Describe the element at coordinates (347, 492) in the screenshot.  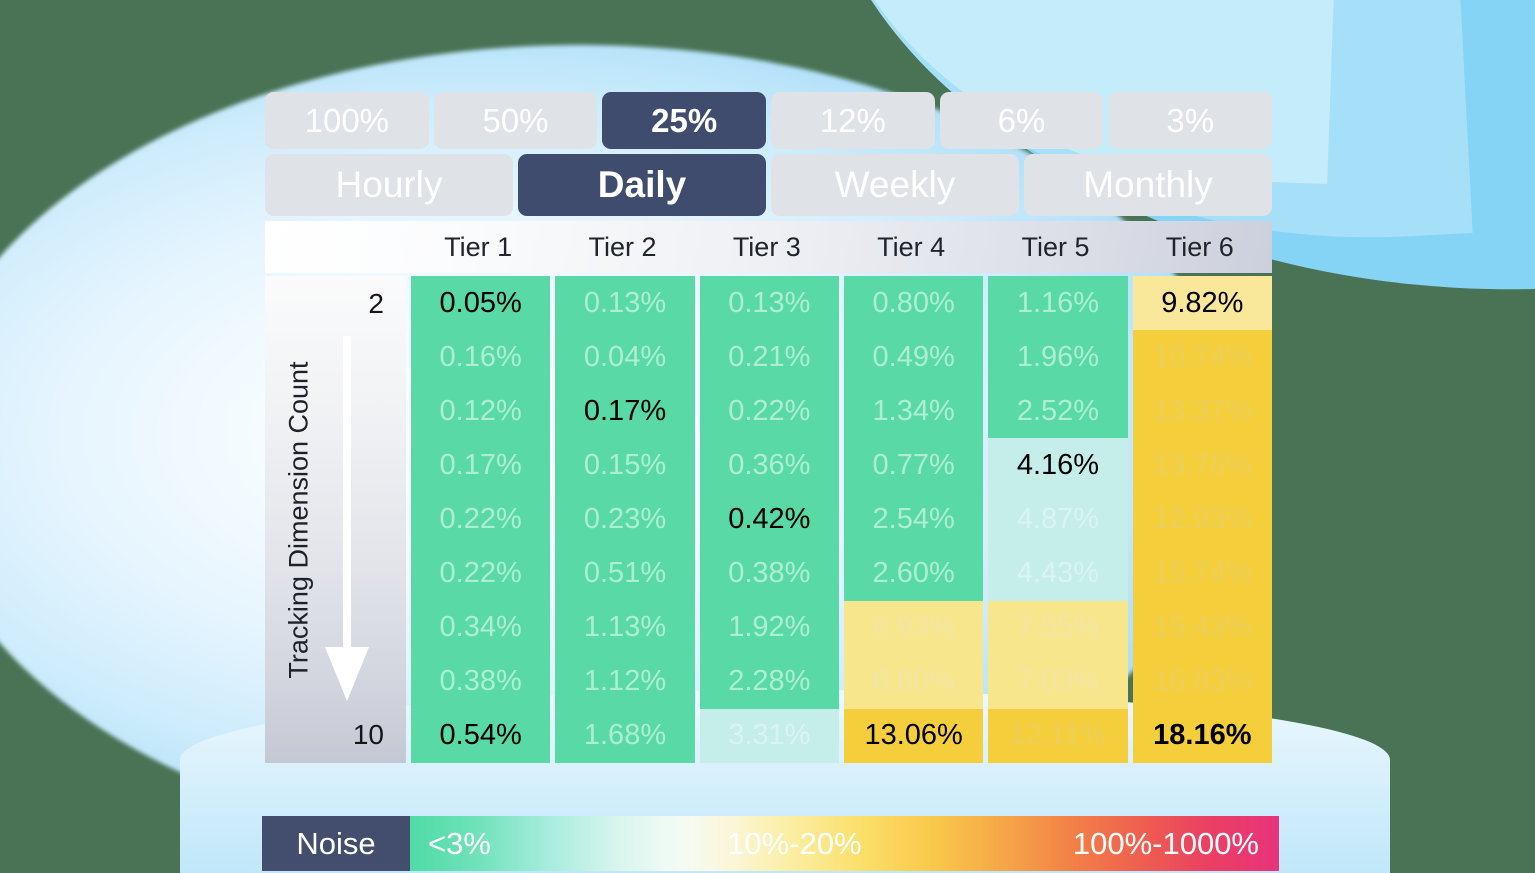
I see `arrow-shaft` at that location.